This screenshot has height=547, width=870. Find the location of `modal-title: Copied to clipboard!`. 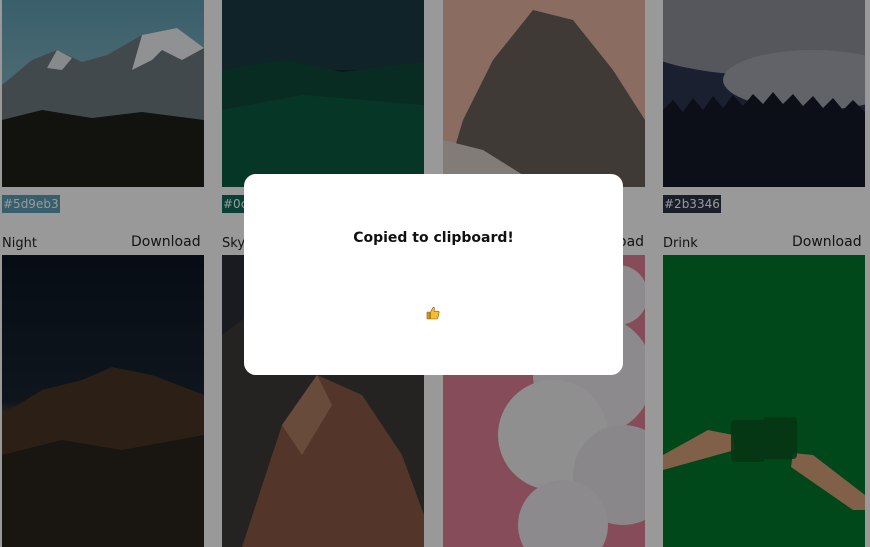

modal-title: Copied to clipboard! is located at coordinates (433, 238).